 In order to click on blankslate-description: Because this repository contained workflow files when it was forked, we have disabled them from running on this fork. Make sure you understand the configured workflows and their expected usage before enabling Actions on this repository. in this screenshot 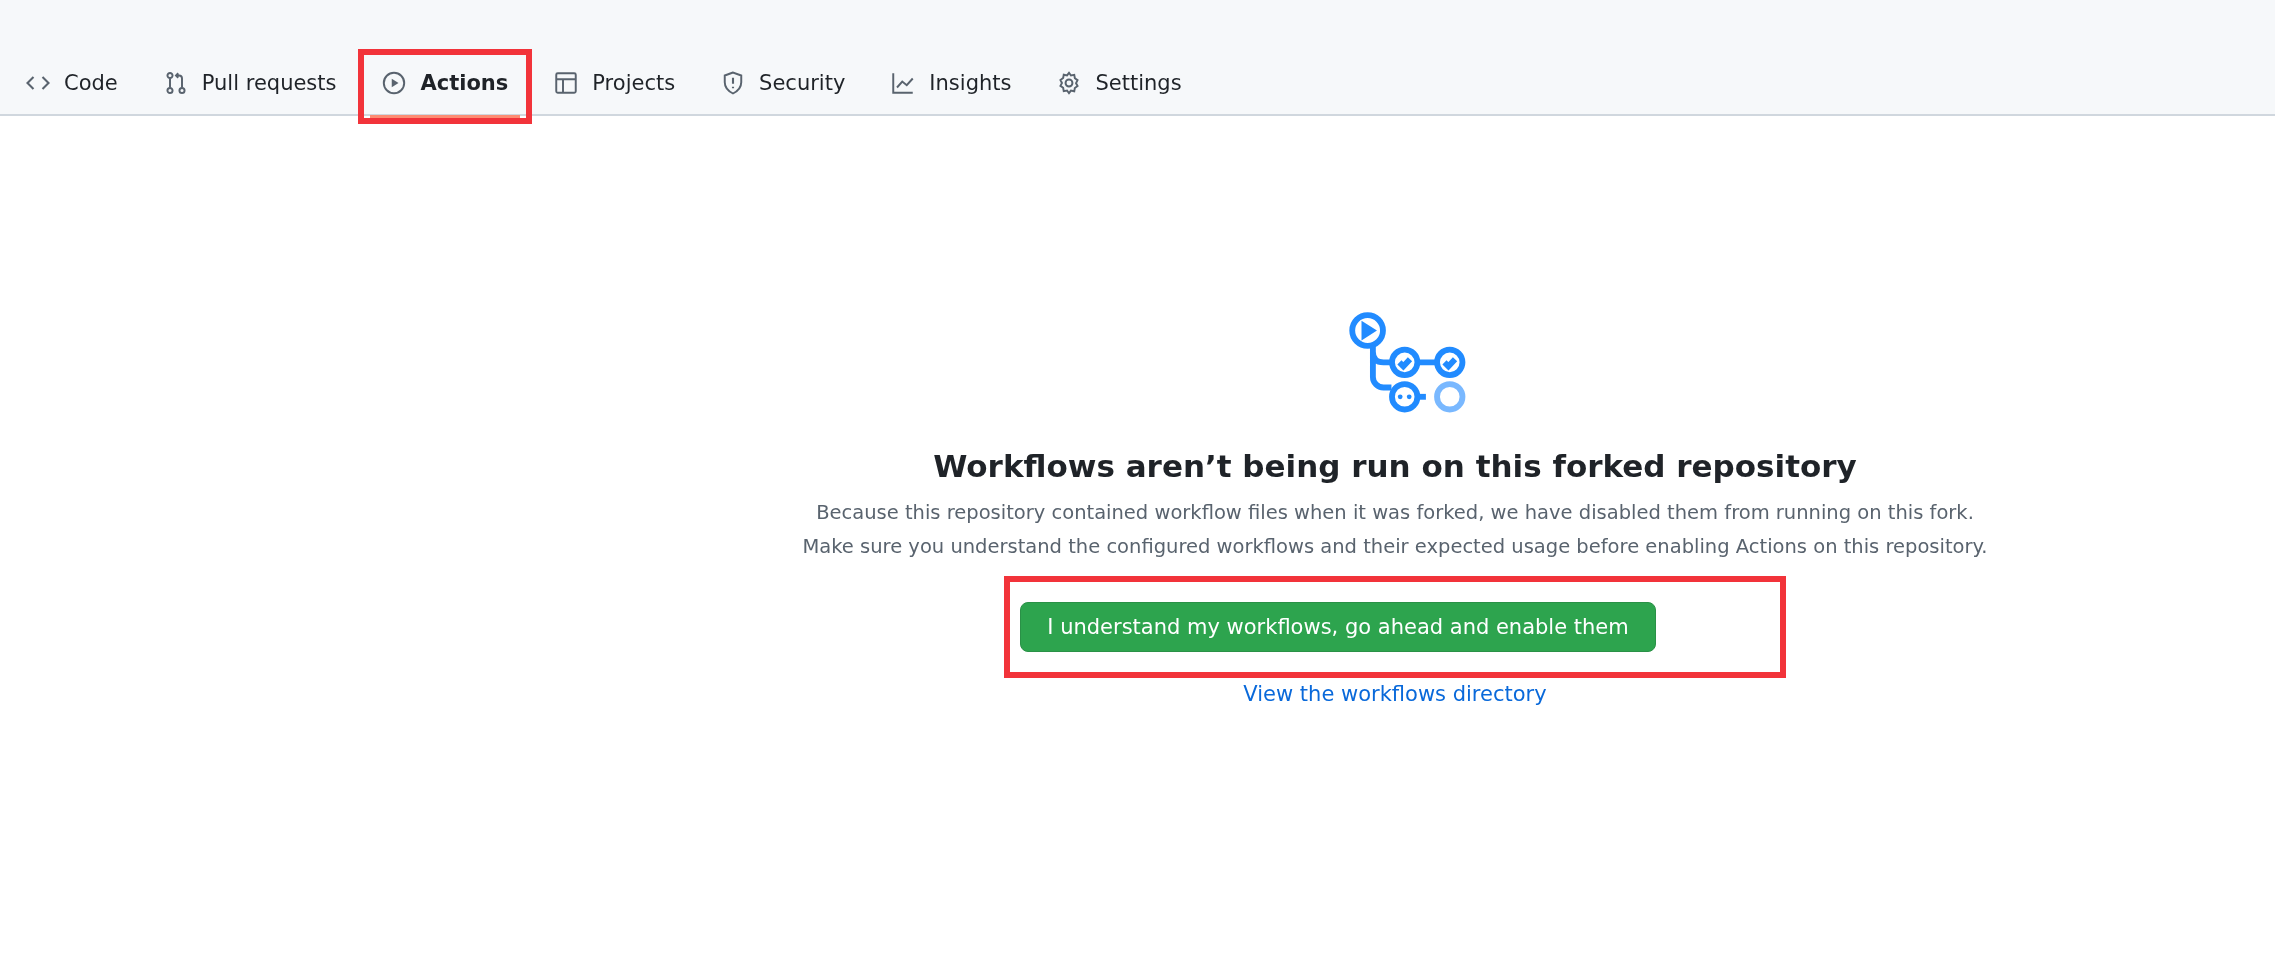, I will do `click(1395, 530)`.